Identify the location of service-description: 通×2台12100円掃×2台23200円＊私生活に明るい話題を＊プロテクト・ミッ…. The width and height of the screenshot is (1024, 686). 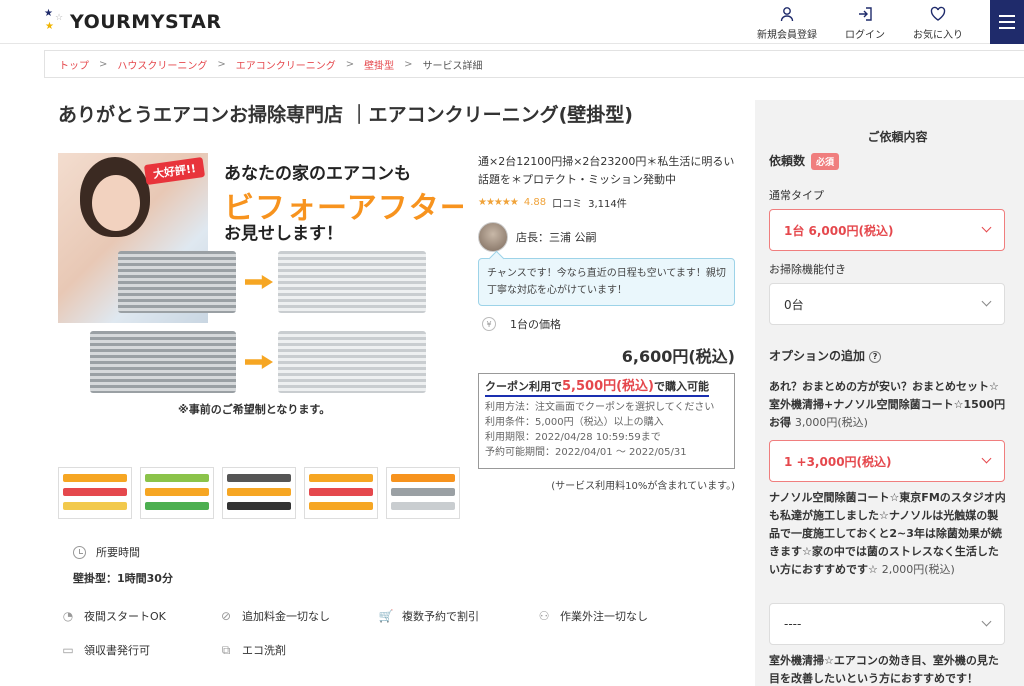
(606, 170).